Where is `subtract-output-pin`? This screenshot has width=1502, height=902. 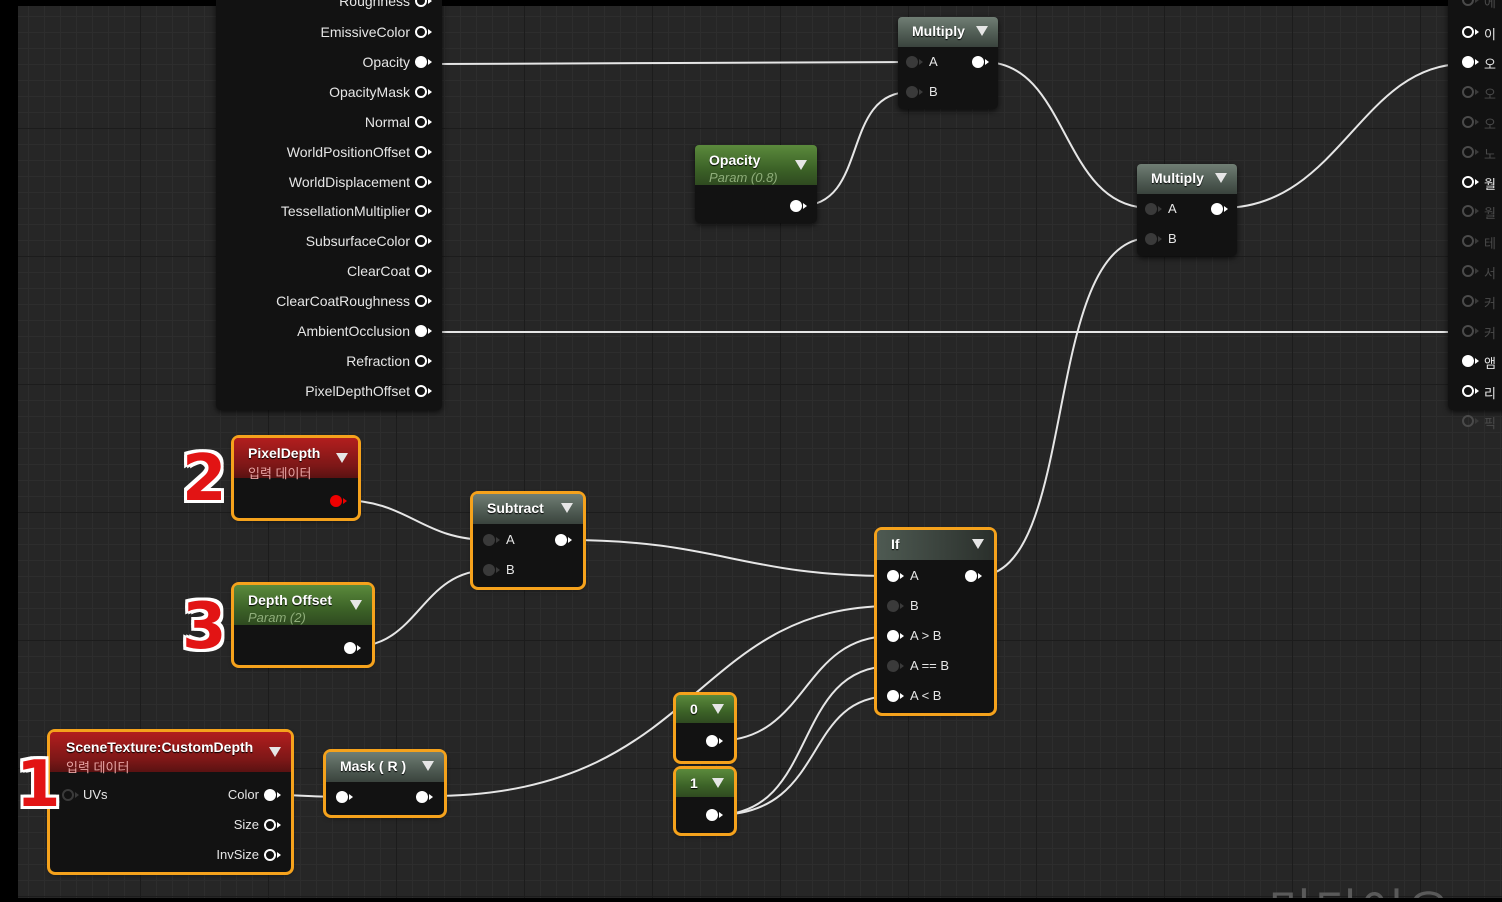 subtract-output-pin is located at coordinates (561, 540).